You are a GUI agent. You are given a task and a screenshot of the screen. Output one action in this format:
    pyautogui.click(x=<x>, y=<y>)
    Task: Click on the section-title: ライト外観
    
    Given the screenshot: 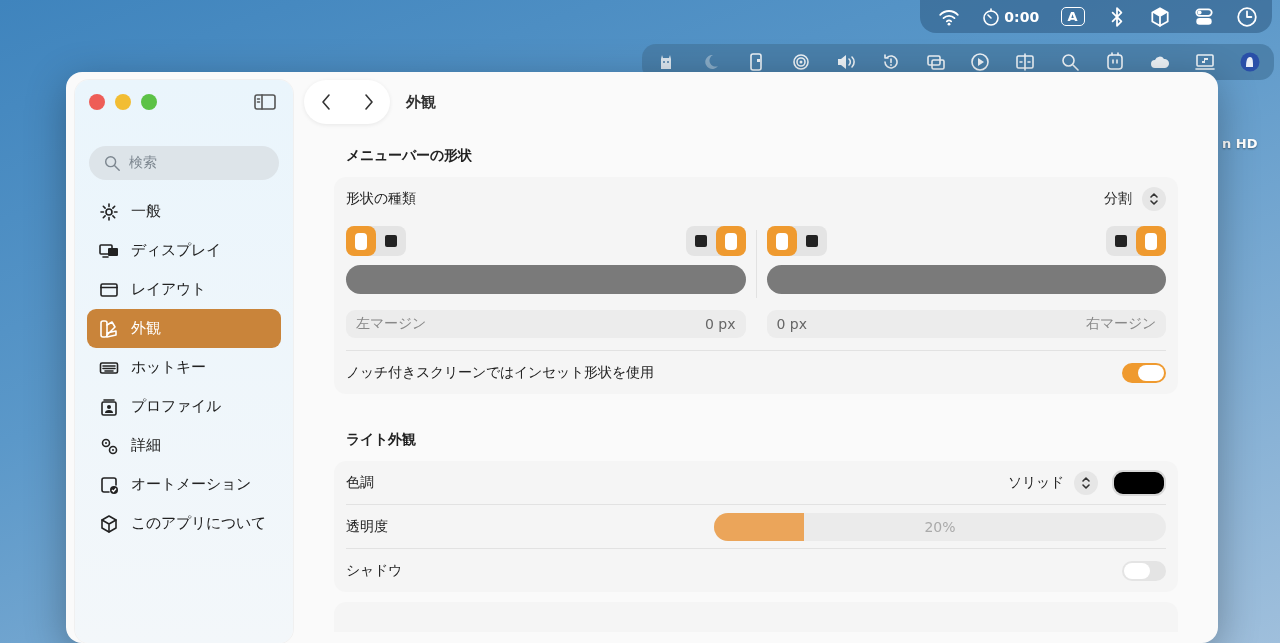 What is the action you would take?
    pyautogui.click(x=381, y=439)
    